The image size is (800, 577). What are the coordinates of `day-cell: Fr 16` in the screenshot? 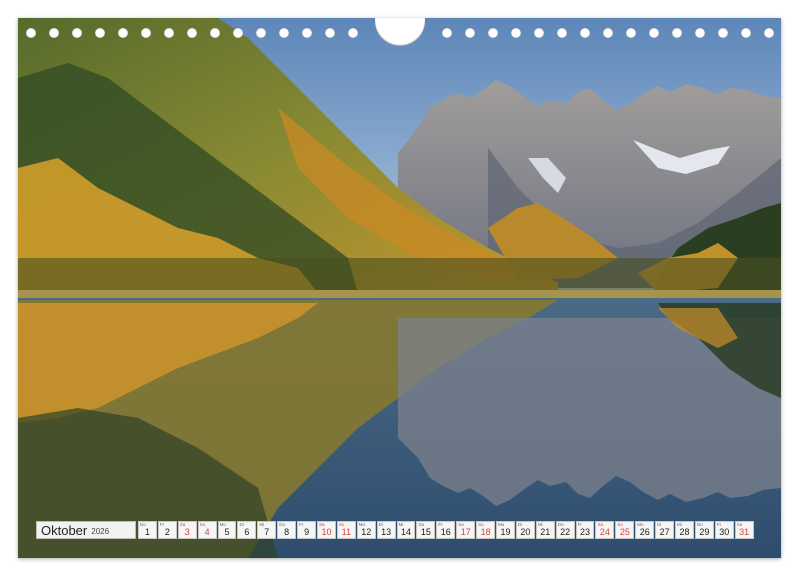 It's located at (446, 530).